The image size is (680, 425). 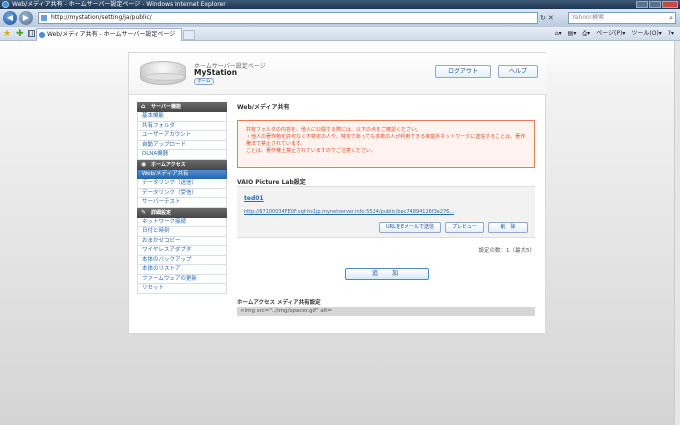 What do you see at coordinates (279, 303) in the screenshot?
I see `home-access-media-title: ホームアクセス メディア共有設定` at bounding box center [279, 303].